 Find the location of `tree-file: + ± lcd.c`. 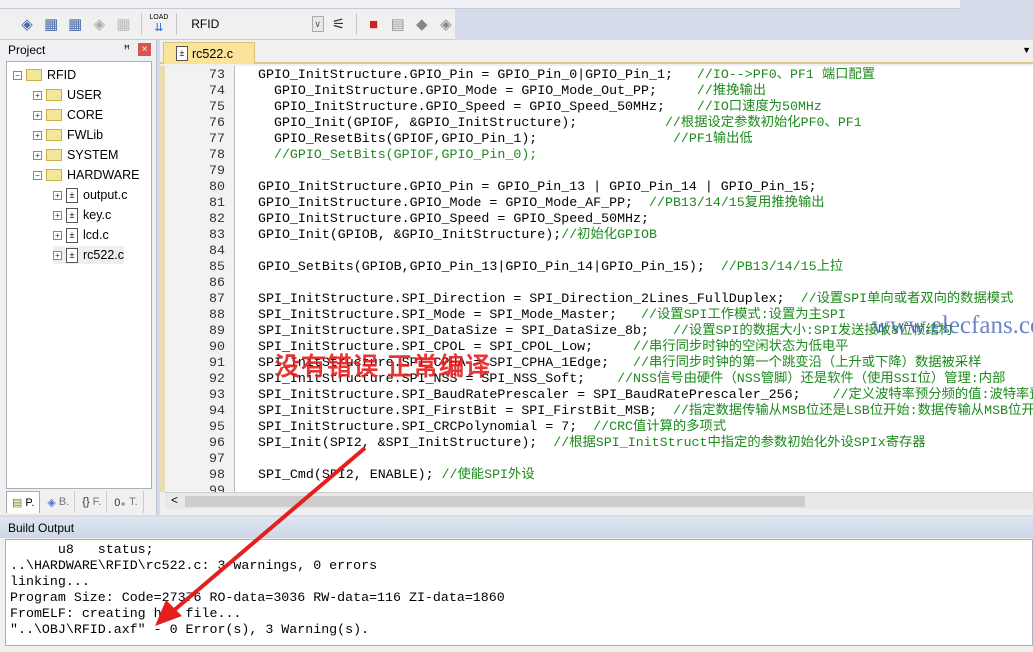

tree-file: + ± lcd.c is located at coordinates (81, 235).